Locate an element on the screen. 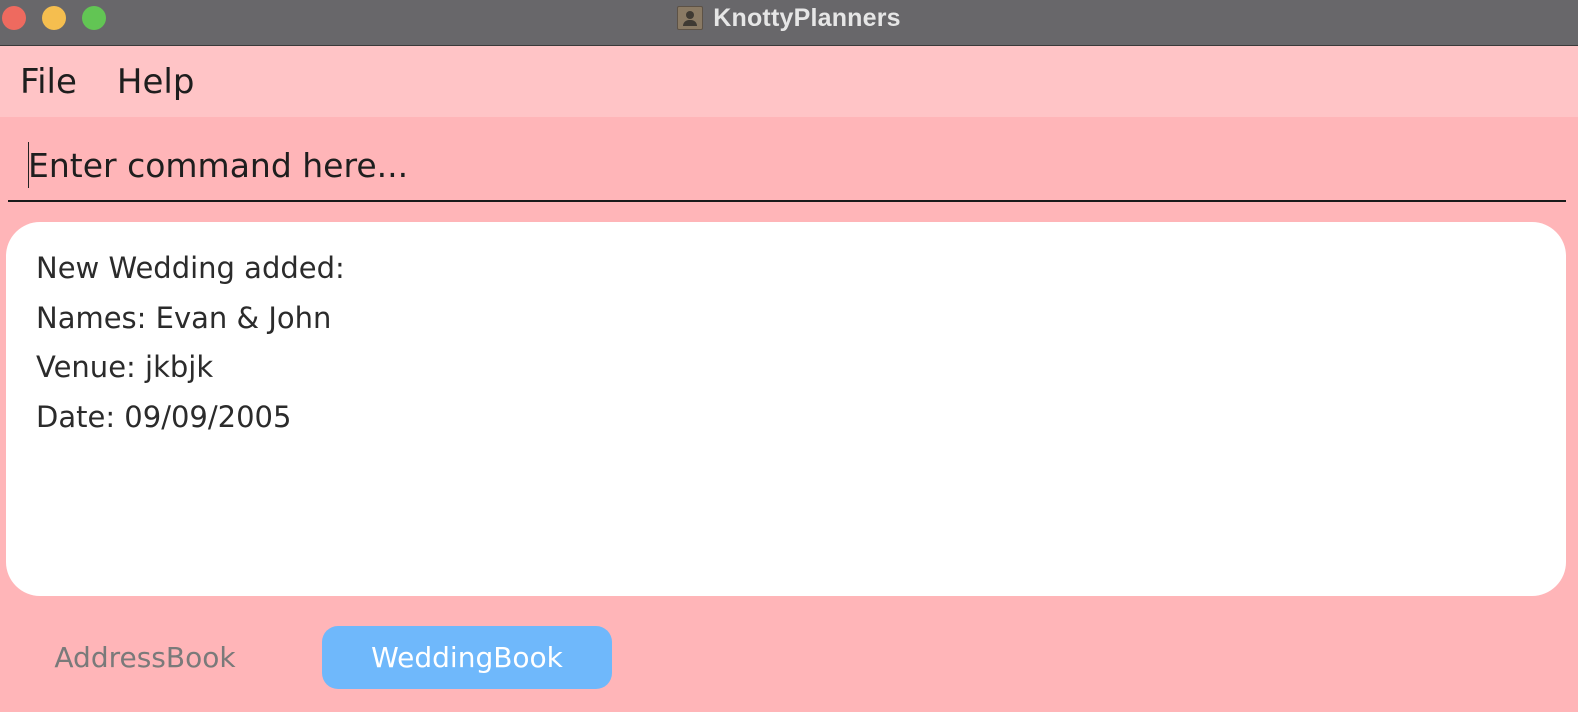 This screenshot has width=1578, height=712. command-box is located at coordinates (787, 166).